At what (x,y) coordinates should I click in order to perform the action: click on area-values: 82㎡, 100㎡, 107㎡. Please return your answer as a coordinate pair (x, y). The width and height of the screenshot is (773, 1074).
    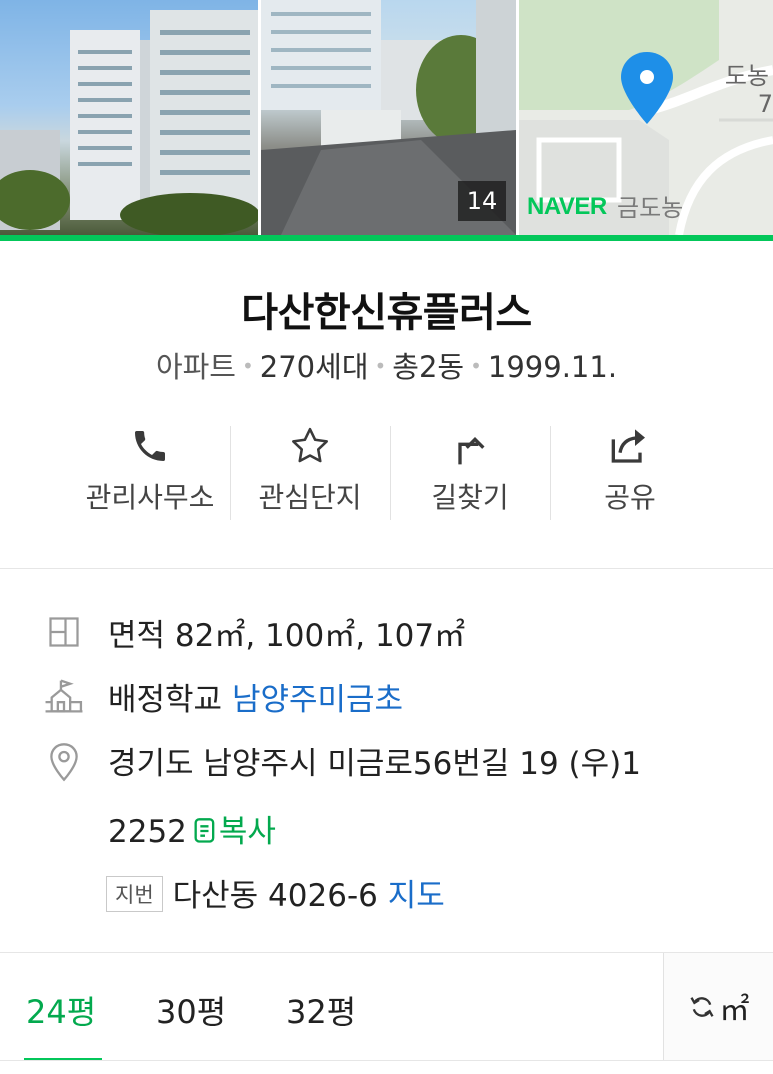
    Looking at the image, I should click on (320, 636).